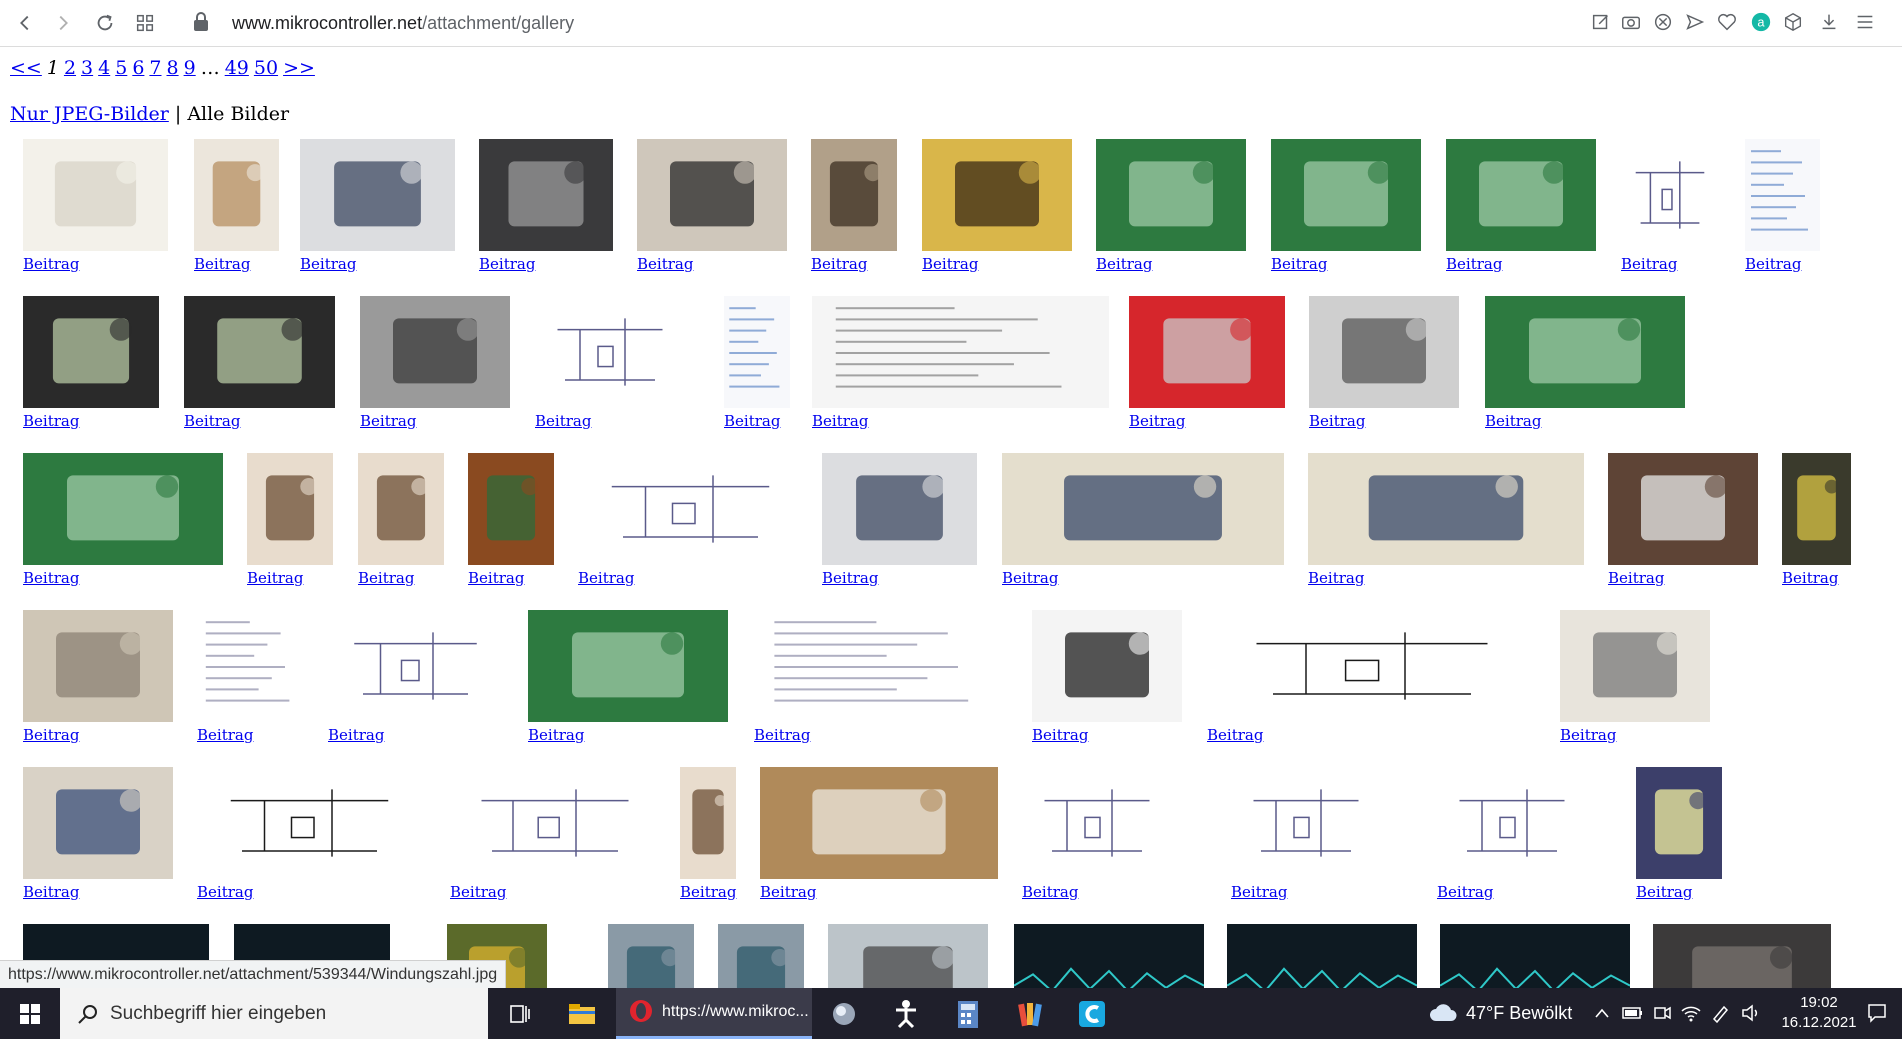 Image resolution: width=1902 pixels, height=1039 pixels. I want to click on pager-link-6: 6, so click(138, 68).